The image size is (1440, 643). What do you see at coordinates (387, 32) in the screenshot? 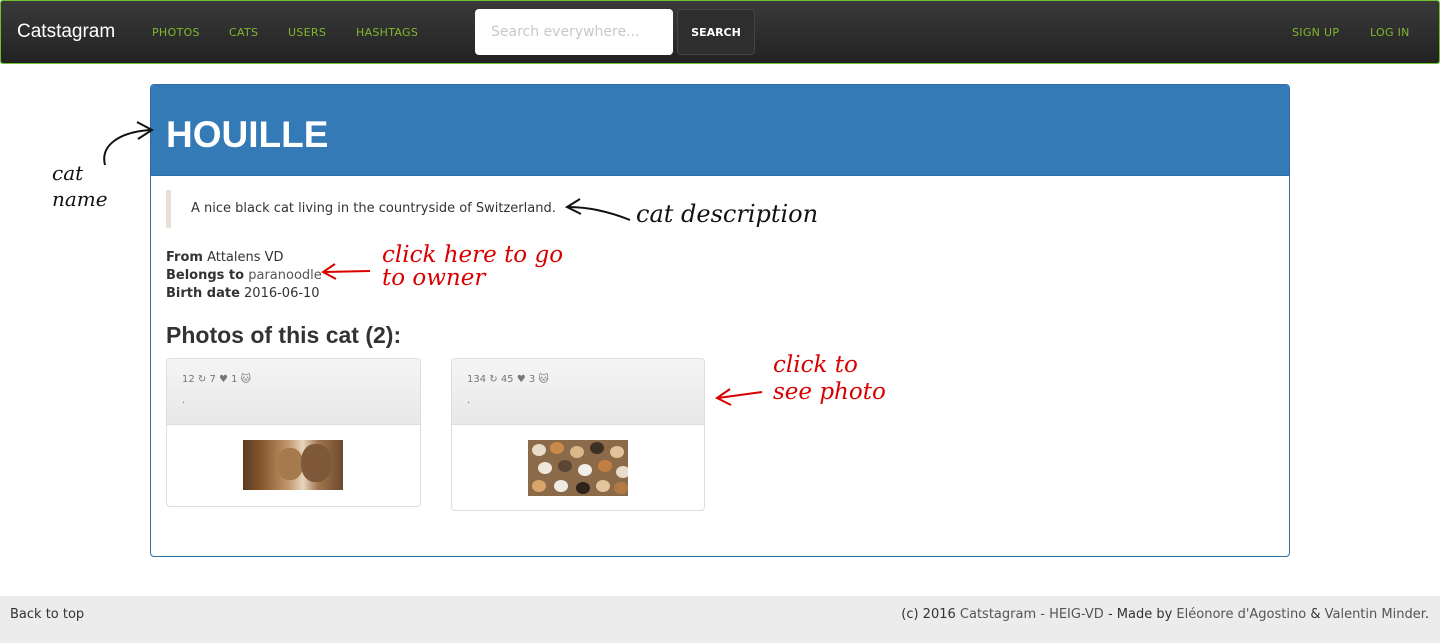
I see `nav-hashtags: HASHTAGS` at bounding box center [387, 32].